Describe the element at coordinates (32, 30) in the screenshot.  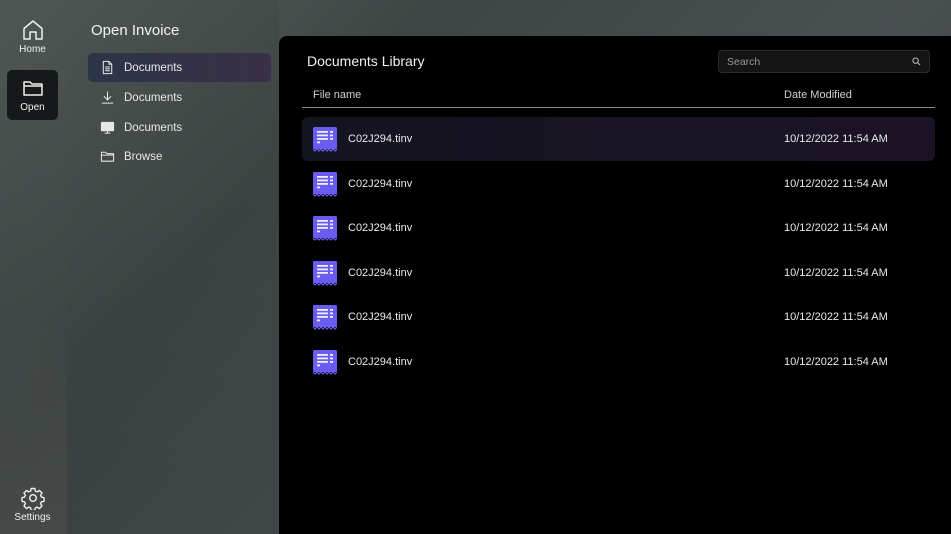
I see `home-icon` at that location.